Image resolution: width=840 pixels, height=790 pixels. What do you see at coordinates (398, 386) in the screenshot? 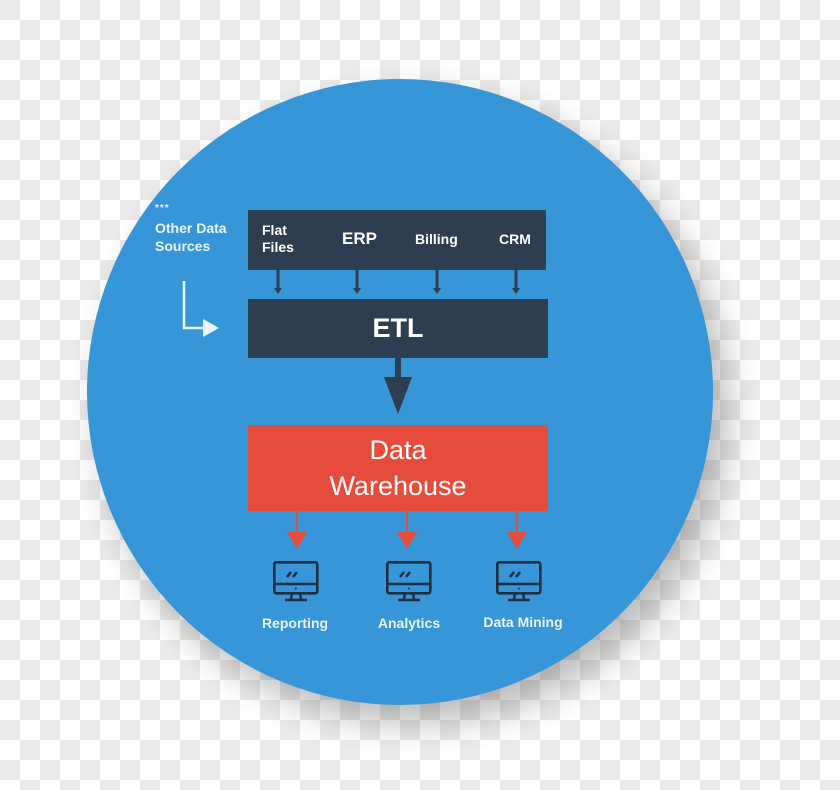
I see `etl-to-warehouse-arrow` at bounding box center [398, 386].